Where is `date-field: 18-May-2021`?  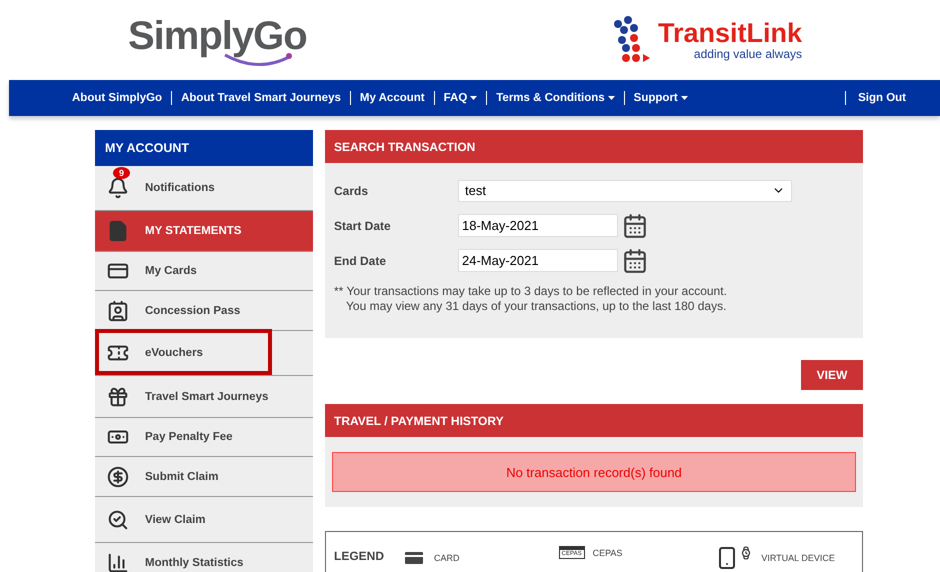
date-field: 18-May-2021 is located at coordinates (538, 225).